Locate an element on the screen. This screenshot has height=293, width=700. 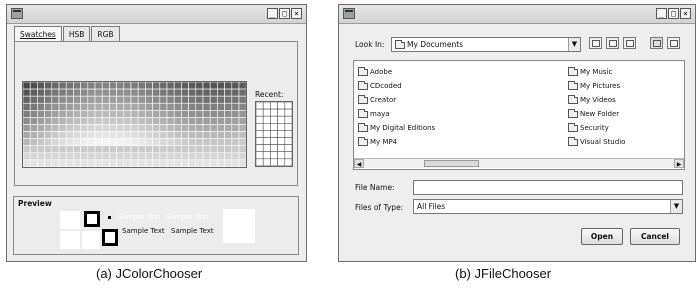
list-item: My Music is located at coordinates (590, 72).